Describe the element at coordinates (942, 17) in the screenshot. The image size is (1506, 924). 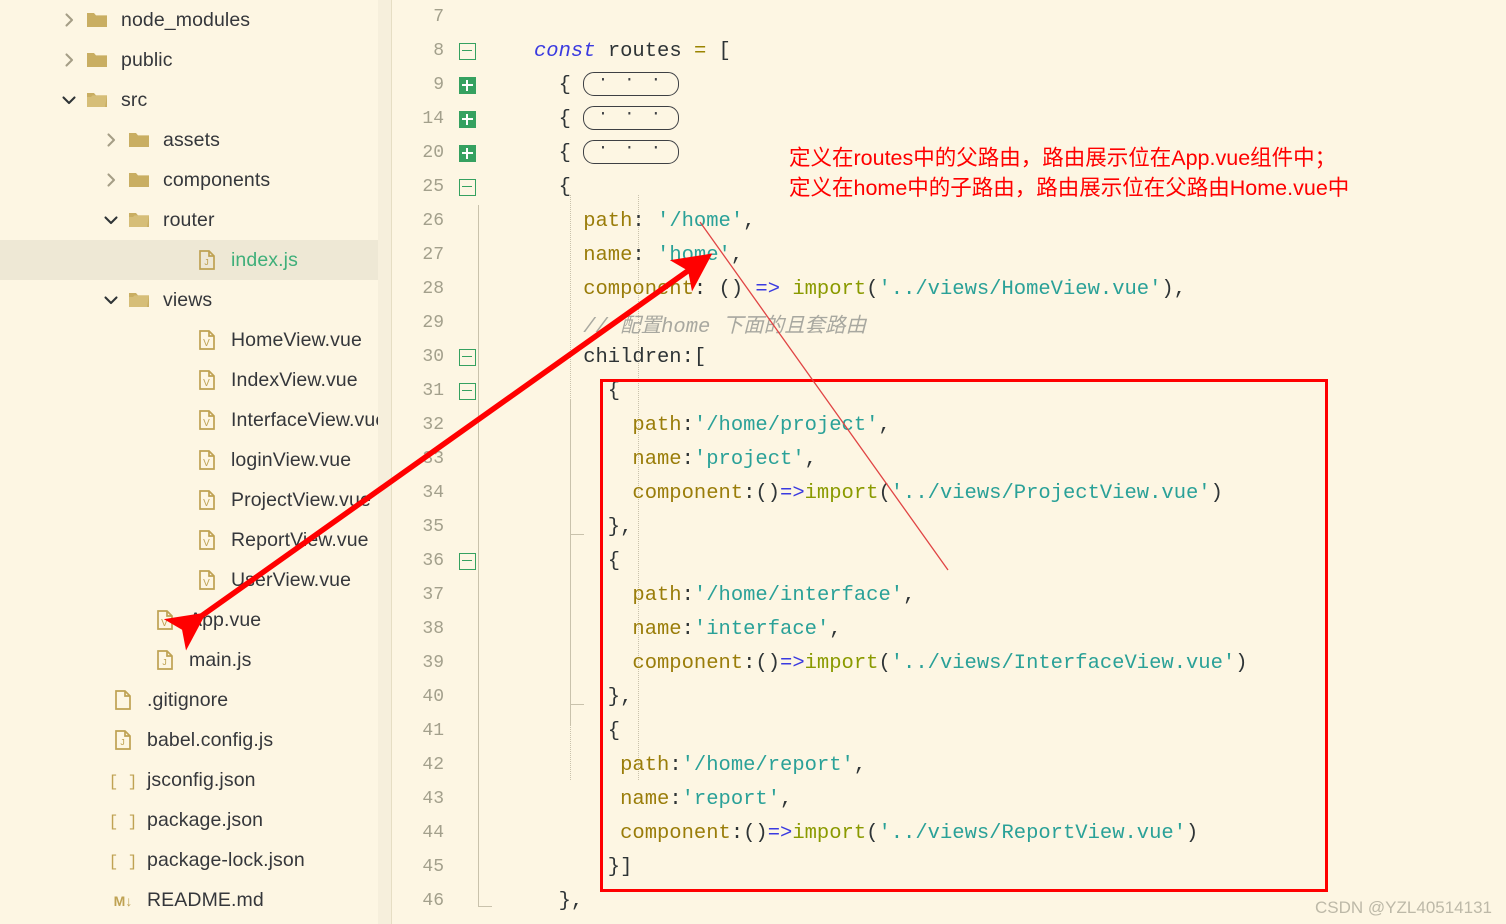
I see `code-line: 7` at that location.